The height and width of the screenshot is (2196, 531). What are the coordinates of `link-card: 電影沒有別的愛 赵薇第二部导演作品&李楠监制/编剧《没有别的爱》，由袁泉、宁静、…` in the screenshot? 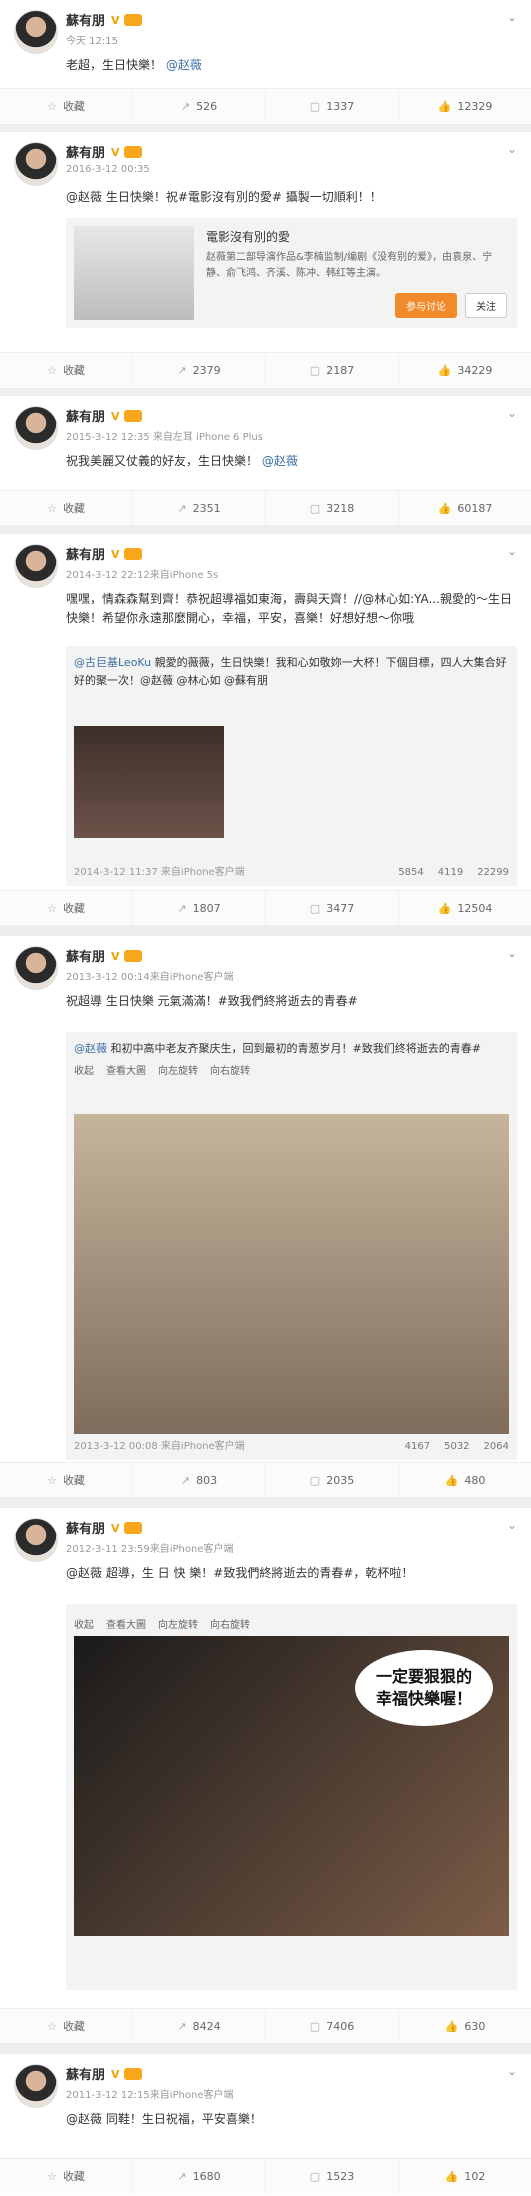 It's located at (291, 273).